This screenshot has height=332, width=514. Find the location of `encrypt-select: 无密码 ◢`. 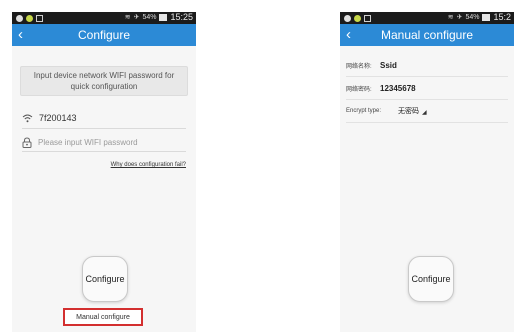

encrypt-select: 无密码 ◢ is located at coordinates (412, 111).